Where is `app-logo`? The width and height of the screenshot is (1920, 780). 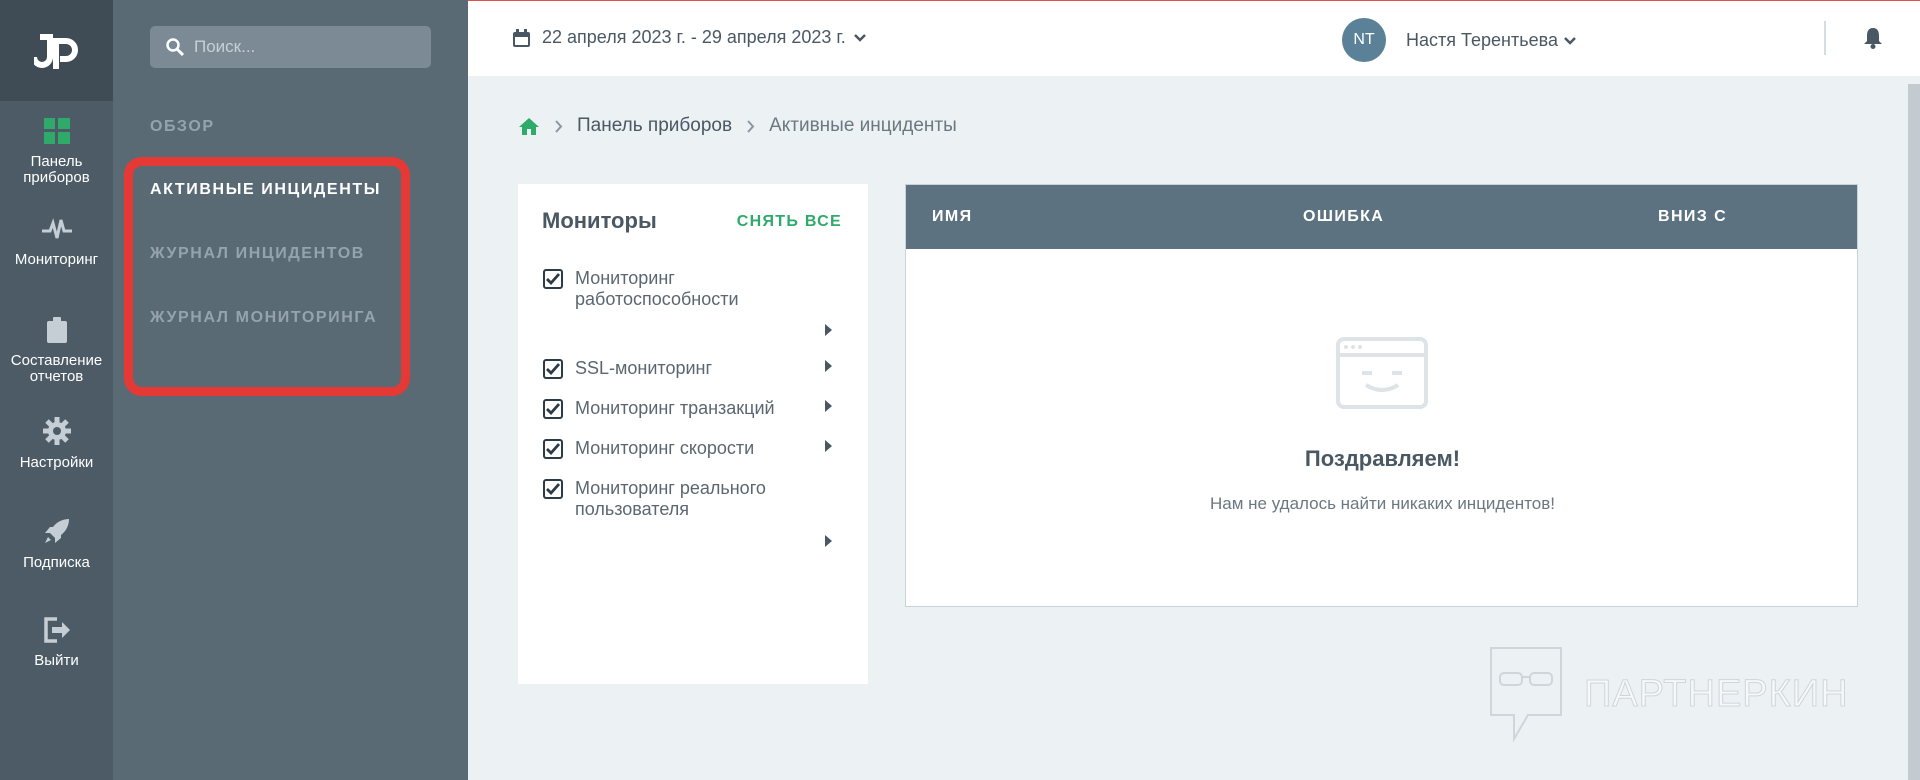 app-logo is located at coordinates (56, 50).